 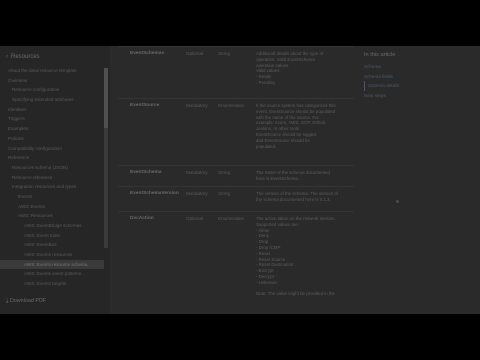 What do you see at coordinates (147, 53) in the screenshot?
I see `field-name: EventSchemas` at bounding box center [147, 53].